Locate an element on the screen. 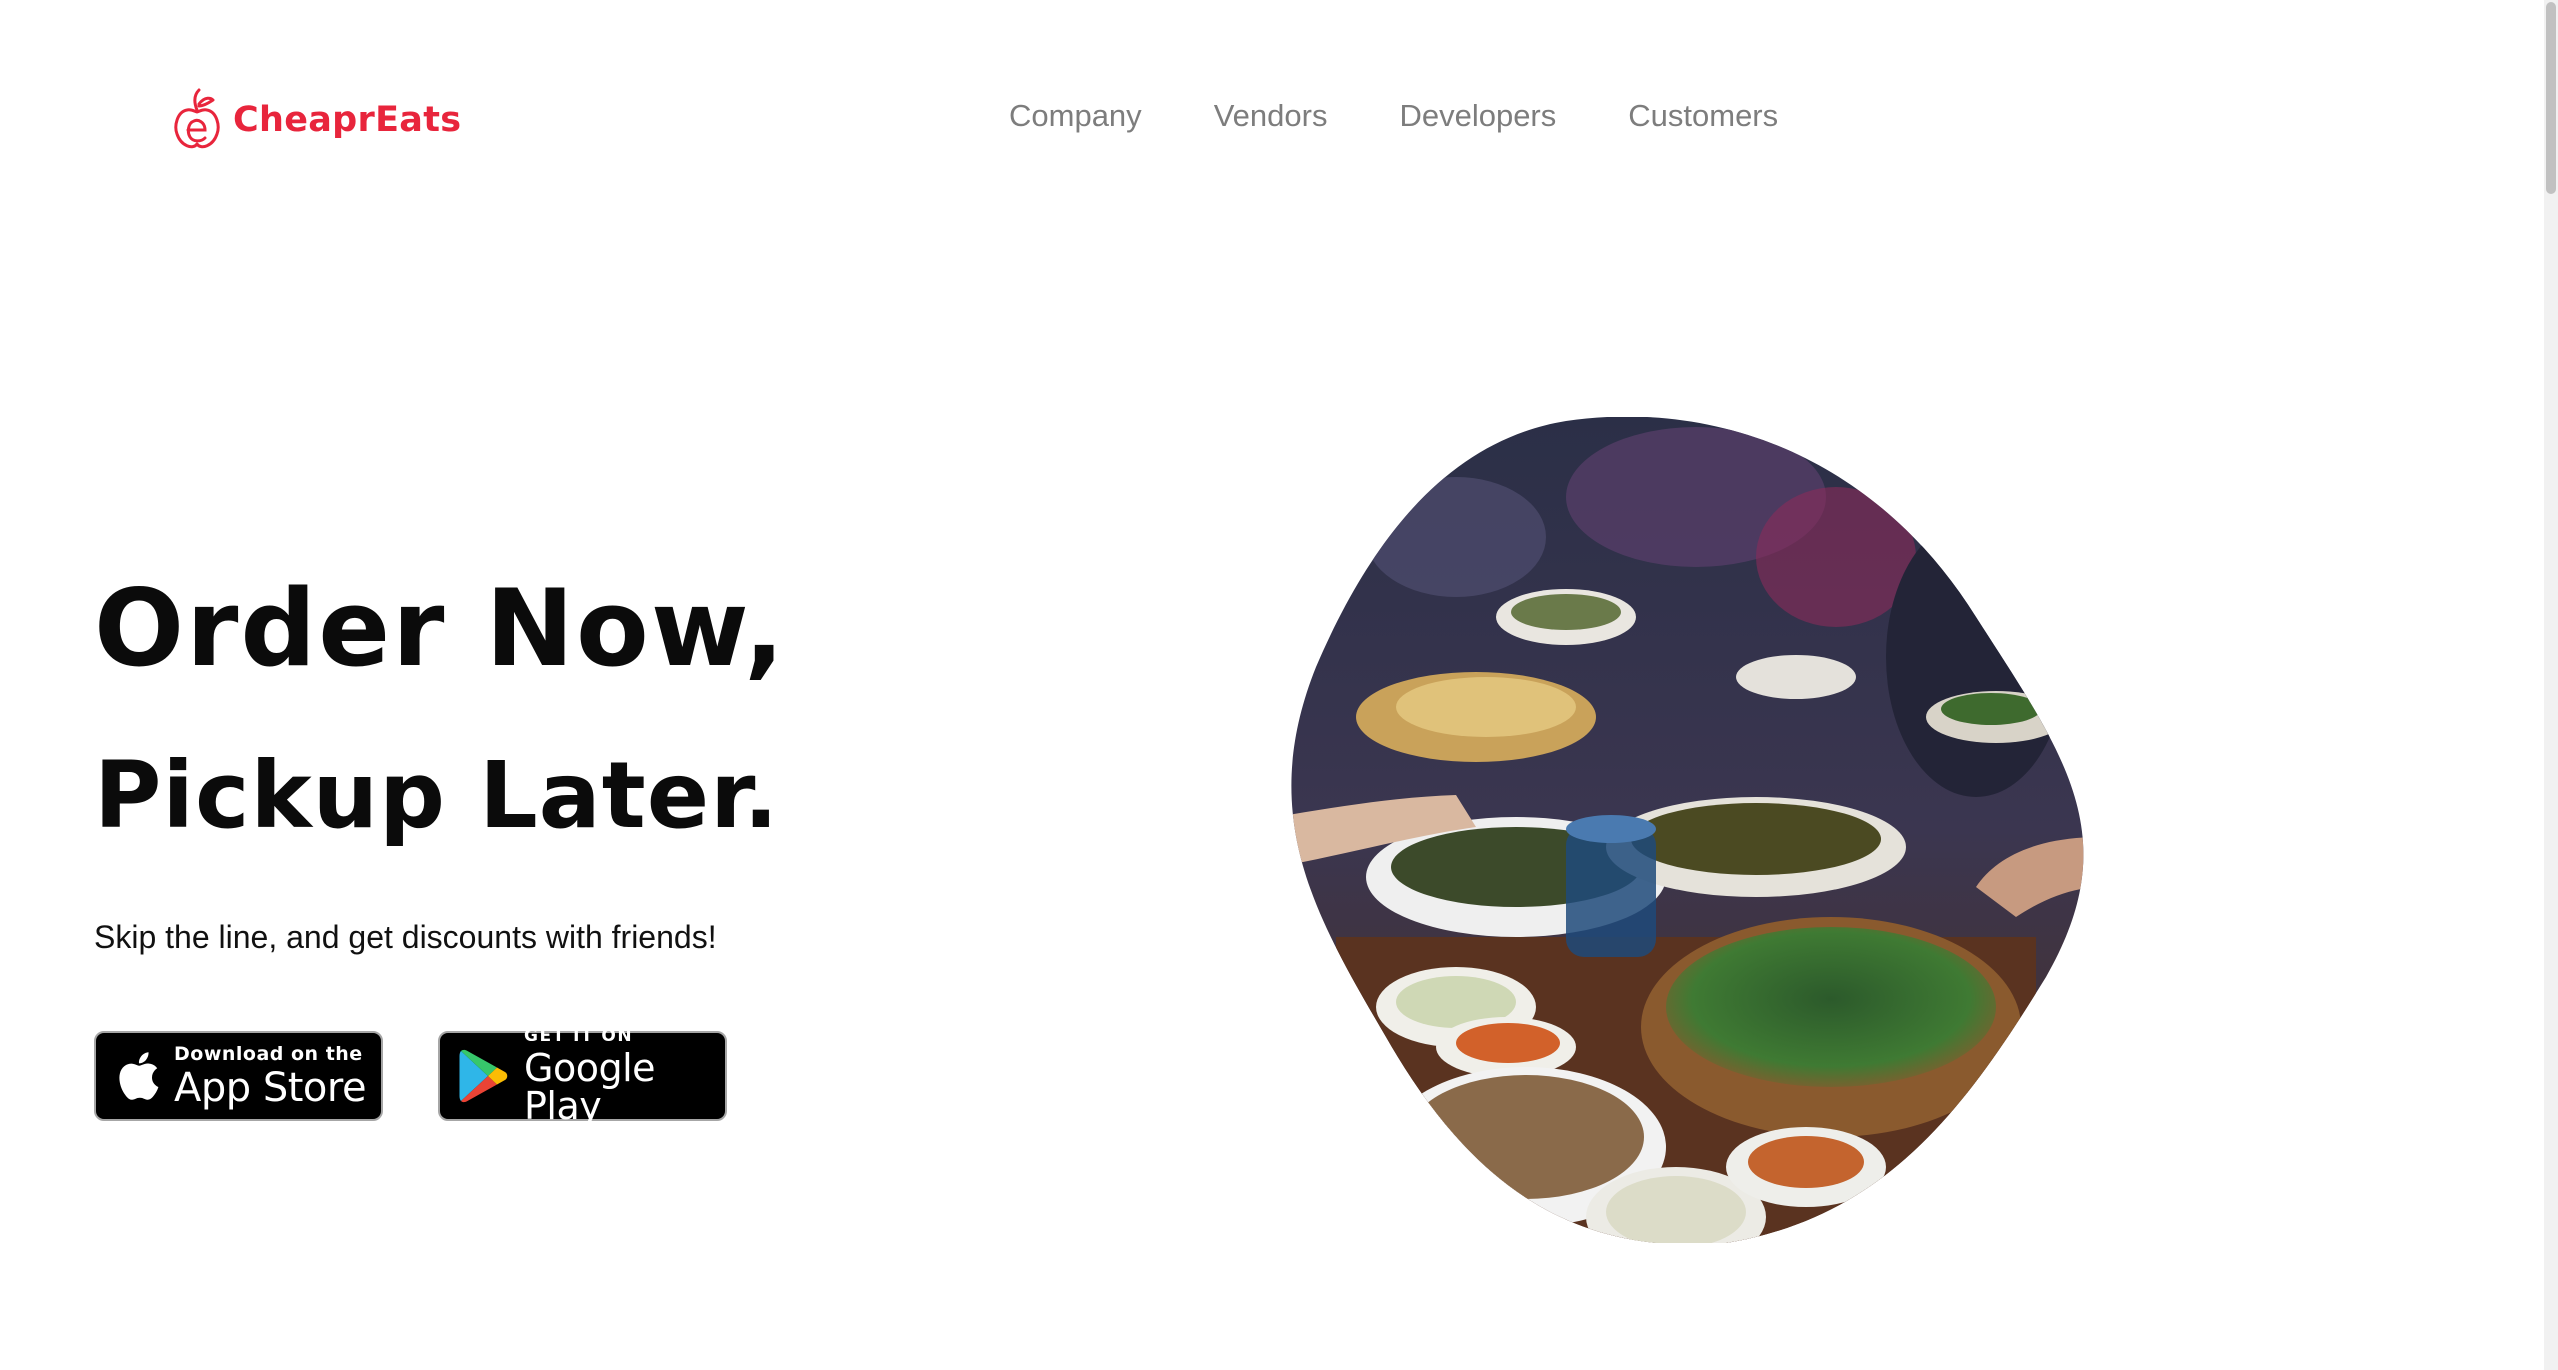 This screenshot has width=2558, height=1370. google-play-icon is located at coordinates (484, 1076).